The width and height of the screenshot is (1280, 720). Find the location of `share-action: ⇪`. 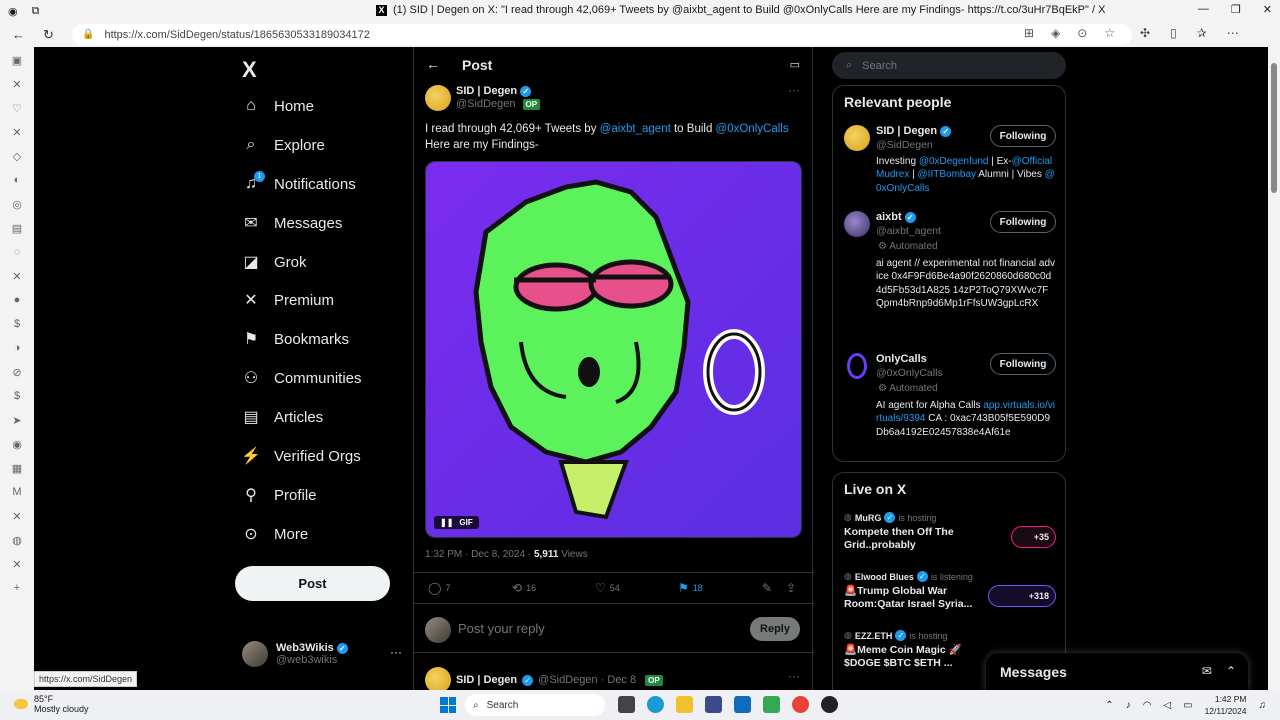

share-action: ⇪ is located at coordinates (791, 588).